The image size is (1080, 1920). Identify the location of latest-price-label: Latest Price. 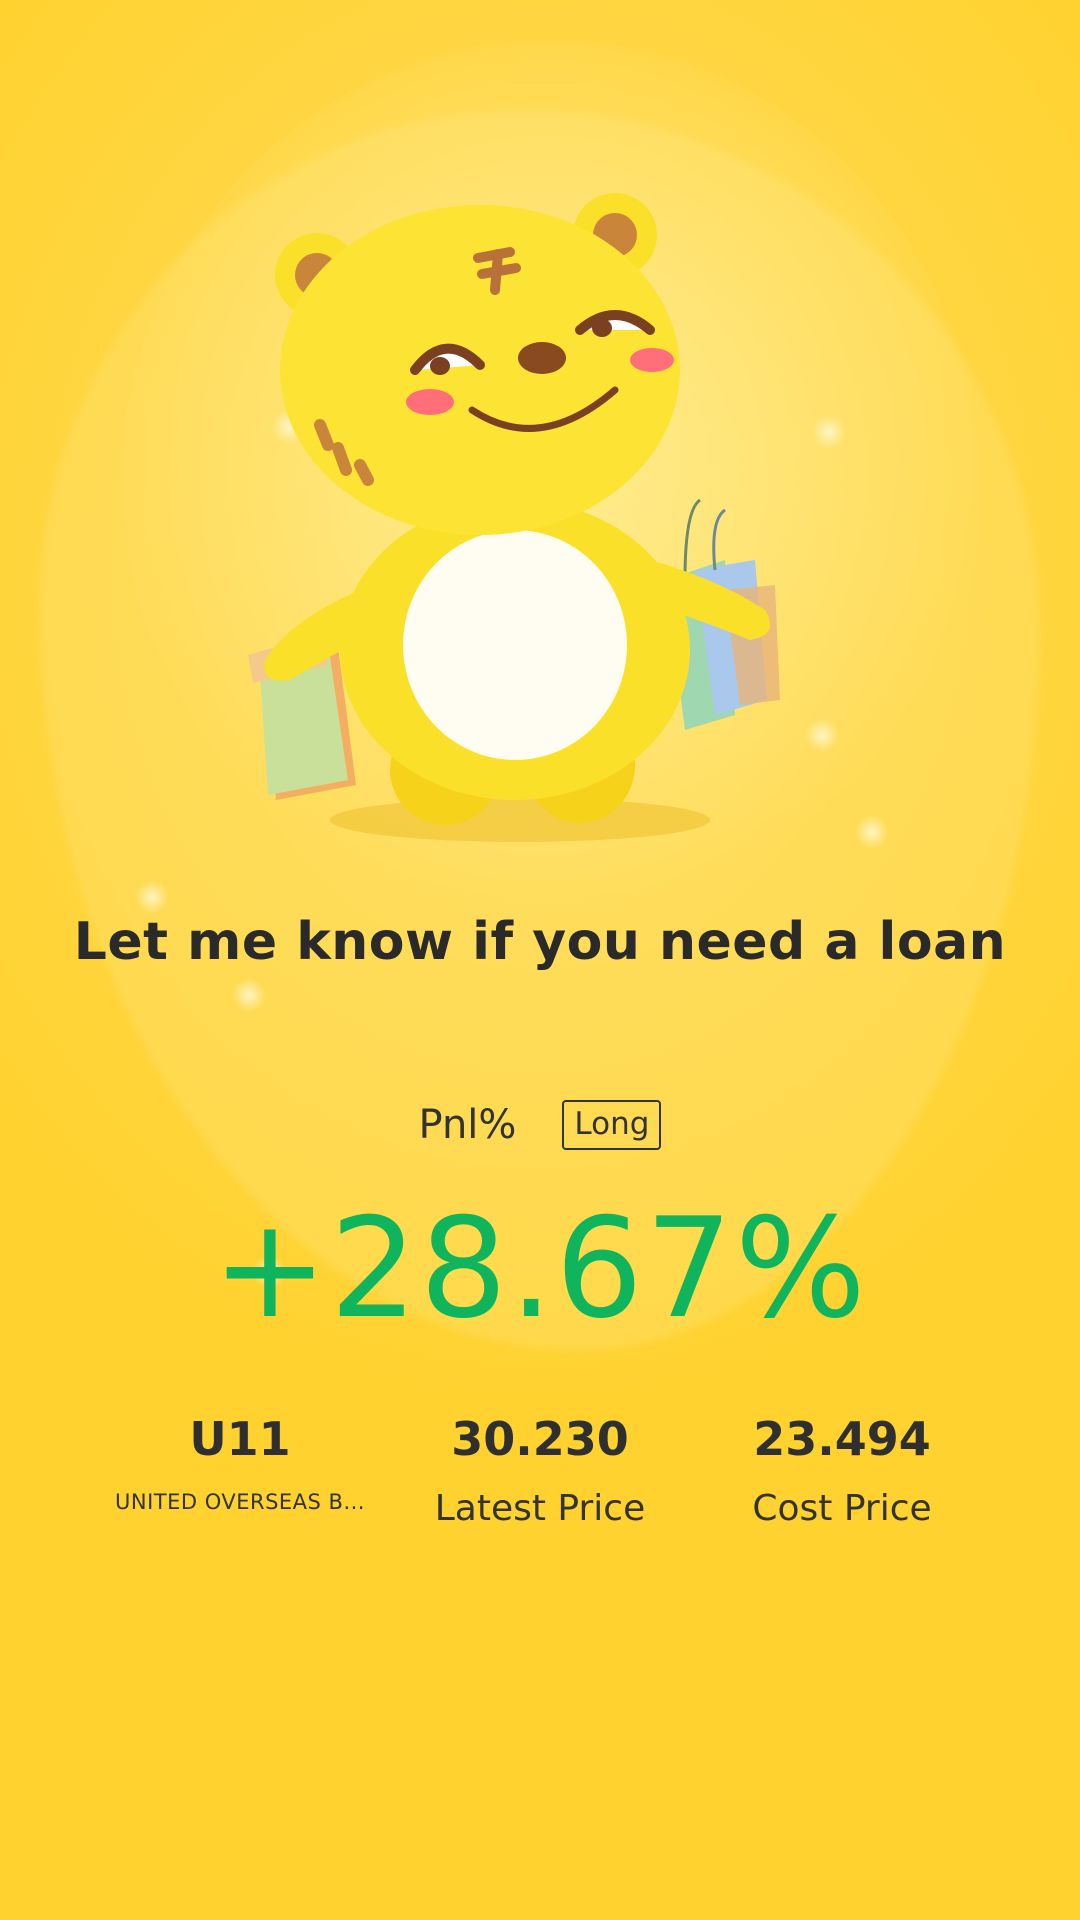
(540, 1508).